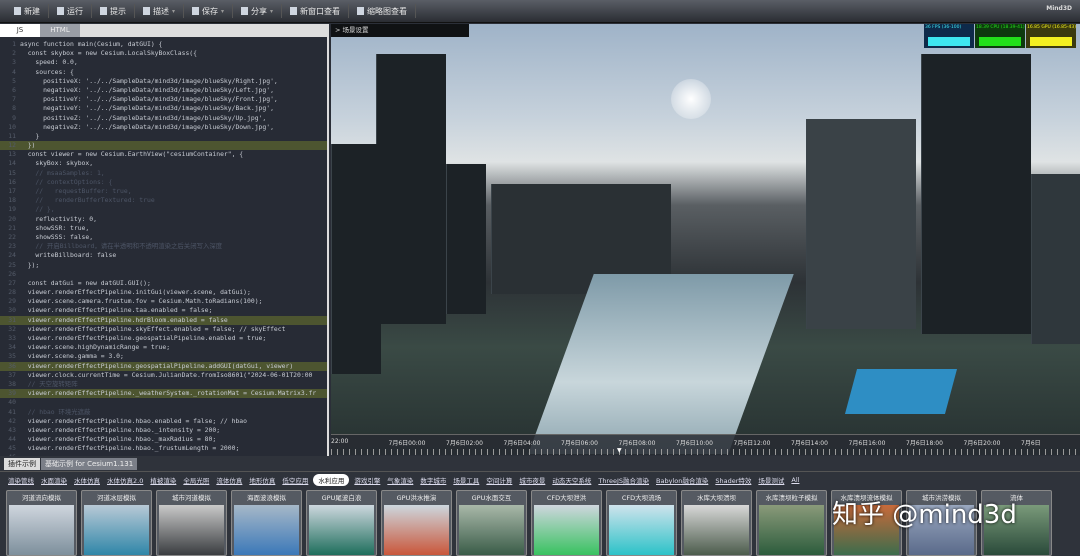 This screenshot has width=1080, height=556. What do you see at coordinates (623, 480) in the screenshot?
I see `category-17: ThreeJS融合渲染` at bounding box center [623, 480].